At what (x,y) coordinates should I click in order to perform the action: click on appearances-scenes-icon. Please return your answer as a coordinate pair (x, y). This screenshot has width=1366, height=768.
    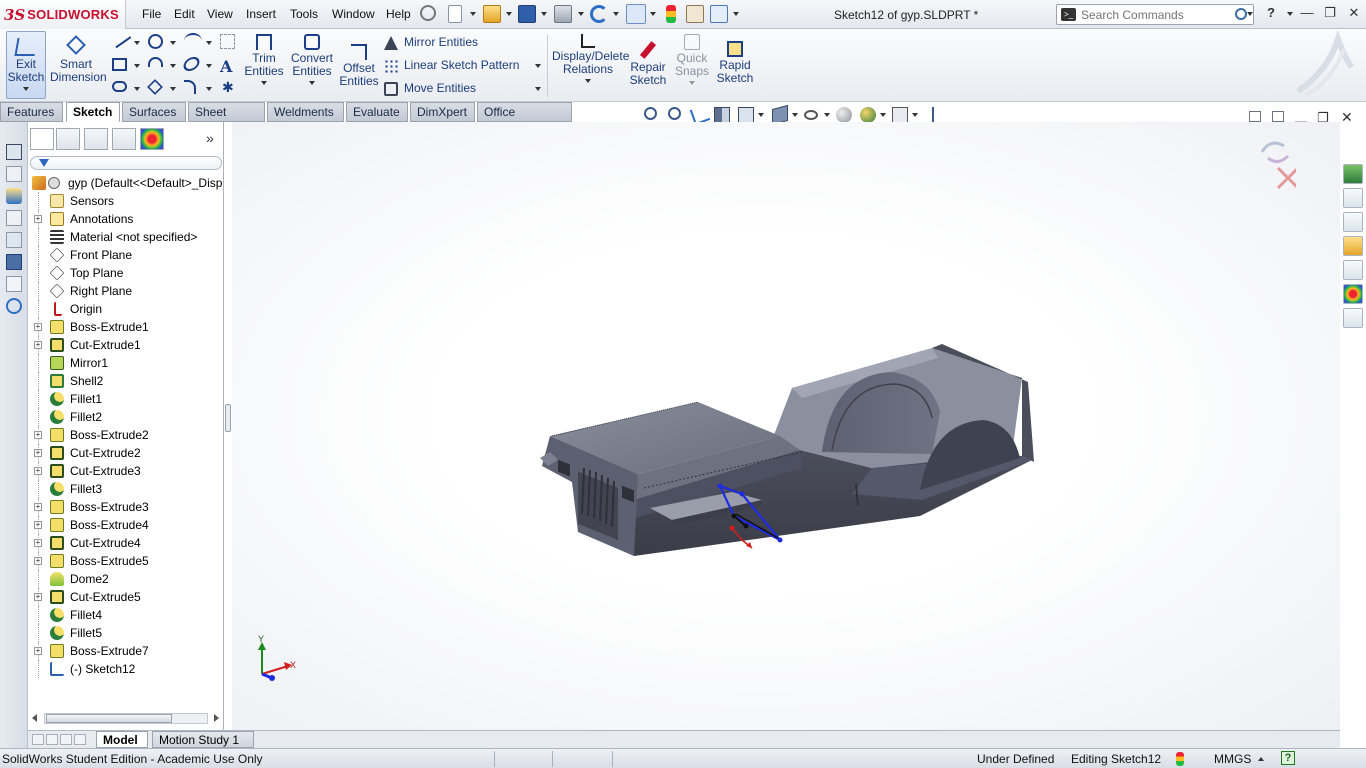
    Looking at the image, I should click on (1353, 294).